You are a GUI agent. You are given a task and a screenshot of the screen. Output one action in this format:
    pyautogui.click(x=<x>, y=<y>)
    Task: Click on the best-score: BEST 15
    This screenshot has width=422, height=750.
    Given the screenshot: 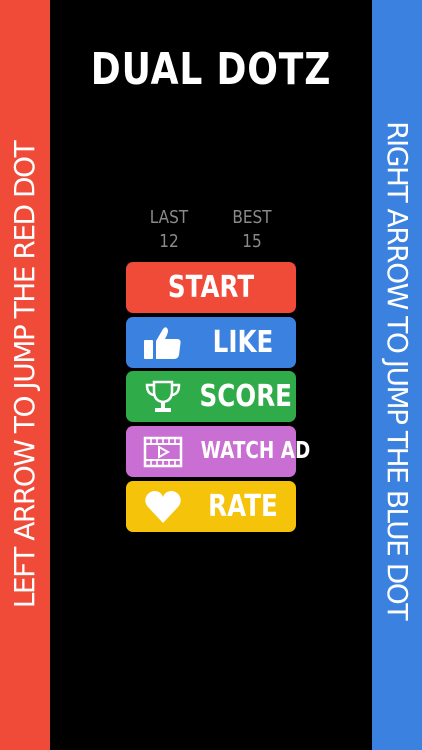 What is the action you would take?
    pyautogui.click(x=252, y=230)
    